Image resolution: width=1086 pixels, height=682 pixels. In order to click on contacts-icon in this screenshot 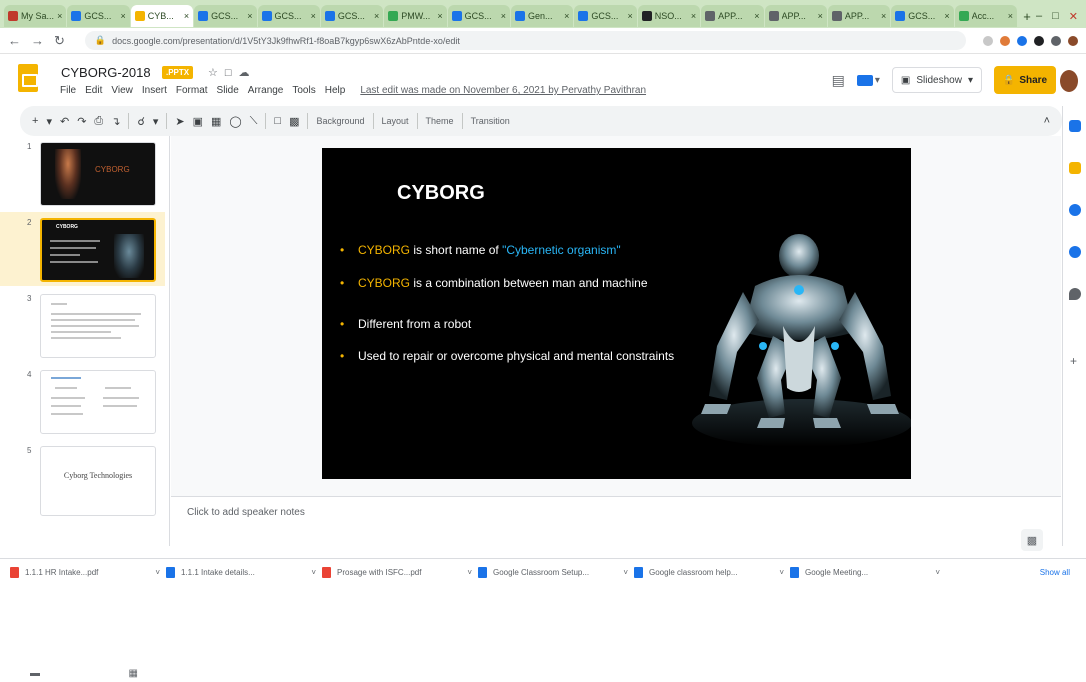, I will do `click(1075, 252)`.